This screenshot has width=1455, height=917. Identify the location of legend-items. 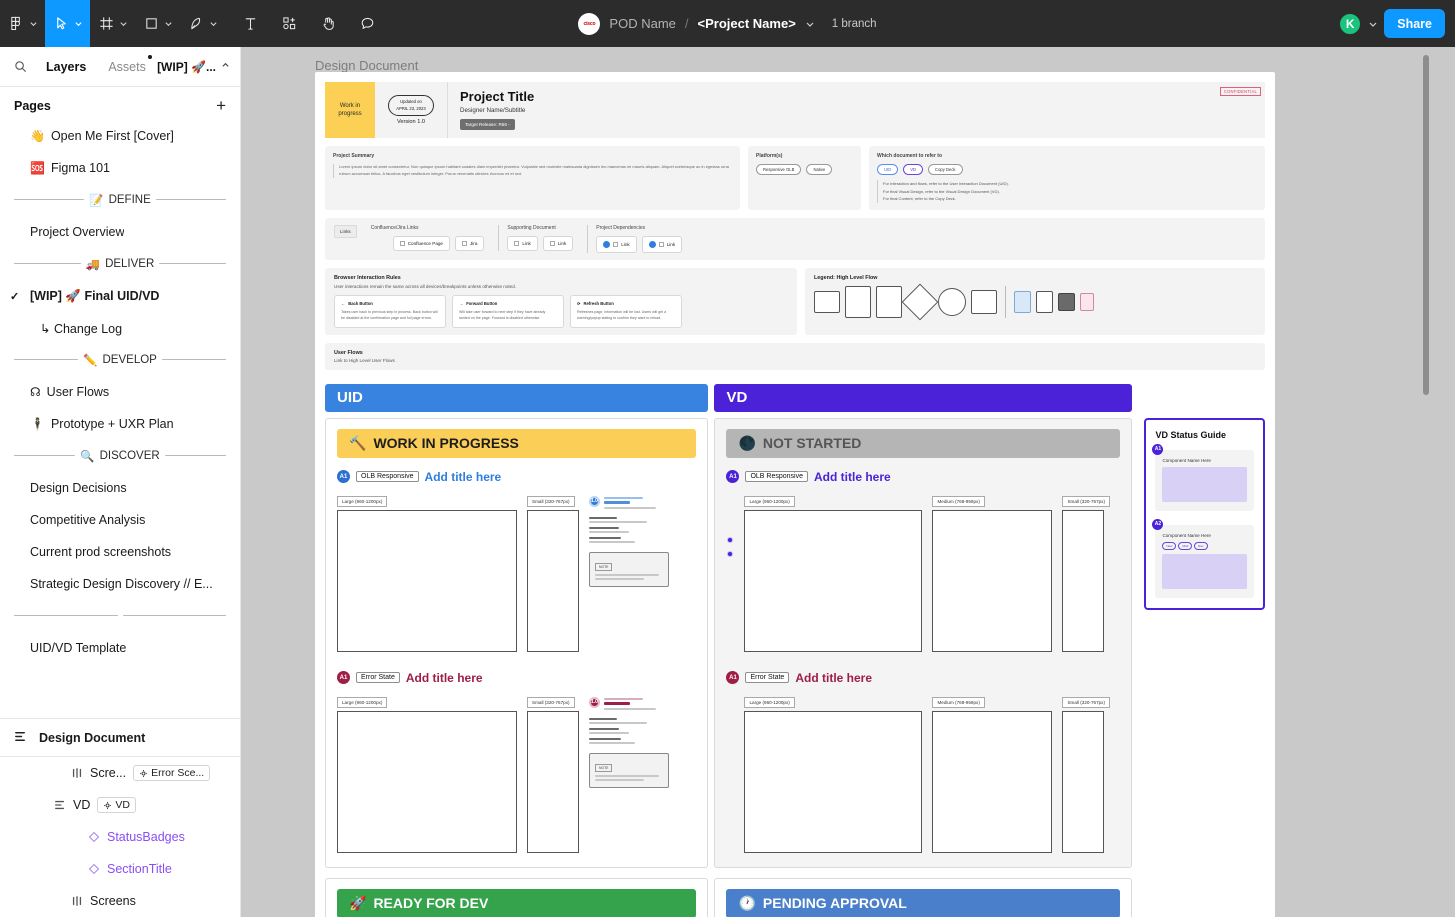
(1035, 302).